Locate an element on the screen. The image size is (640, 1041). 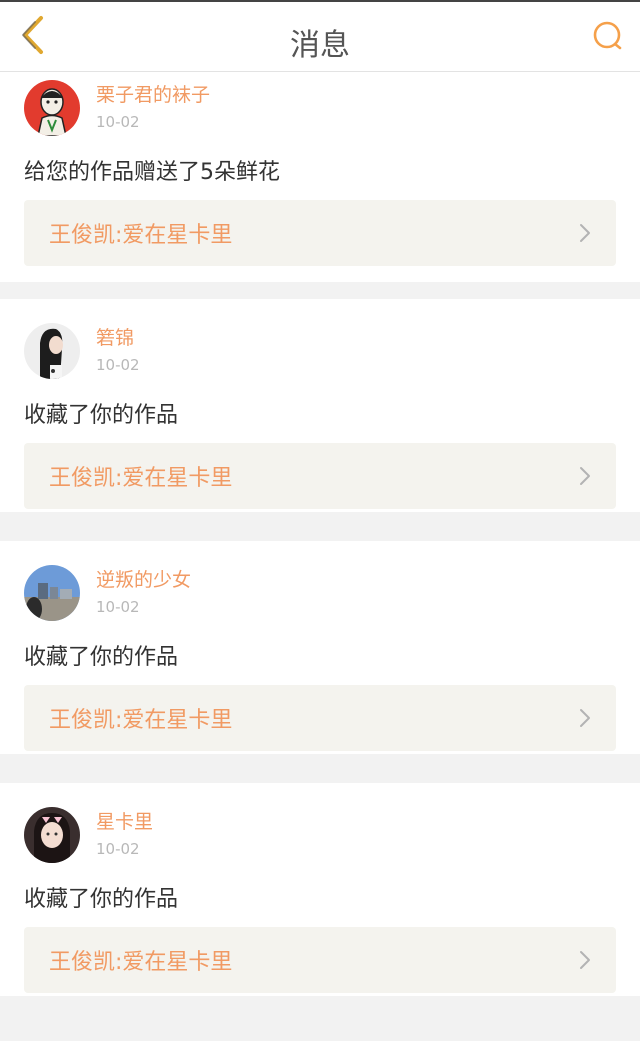
search-icon is located at coordinates (608, 38).